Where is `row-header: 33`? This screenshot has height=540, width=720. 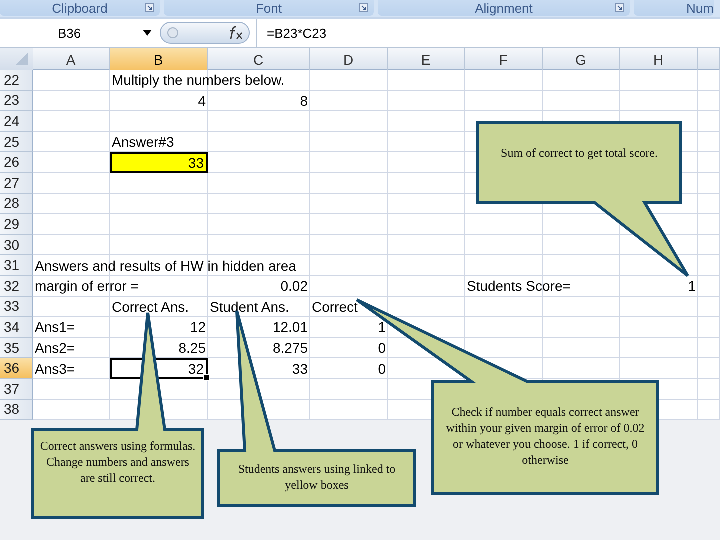
row-header: 33 is located at coordinates (16, 307).